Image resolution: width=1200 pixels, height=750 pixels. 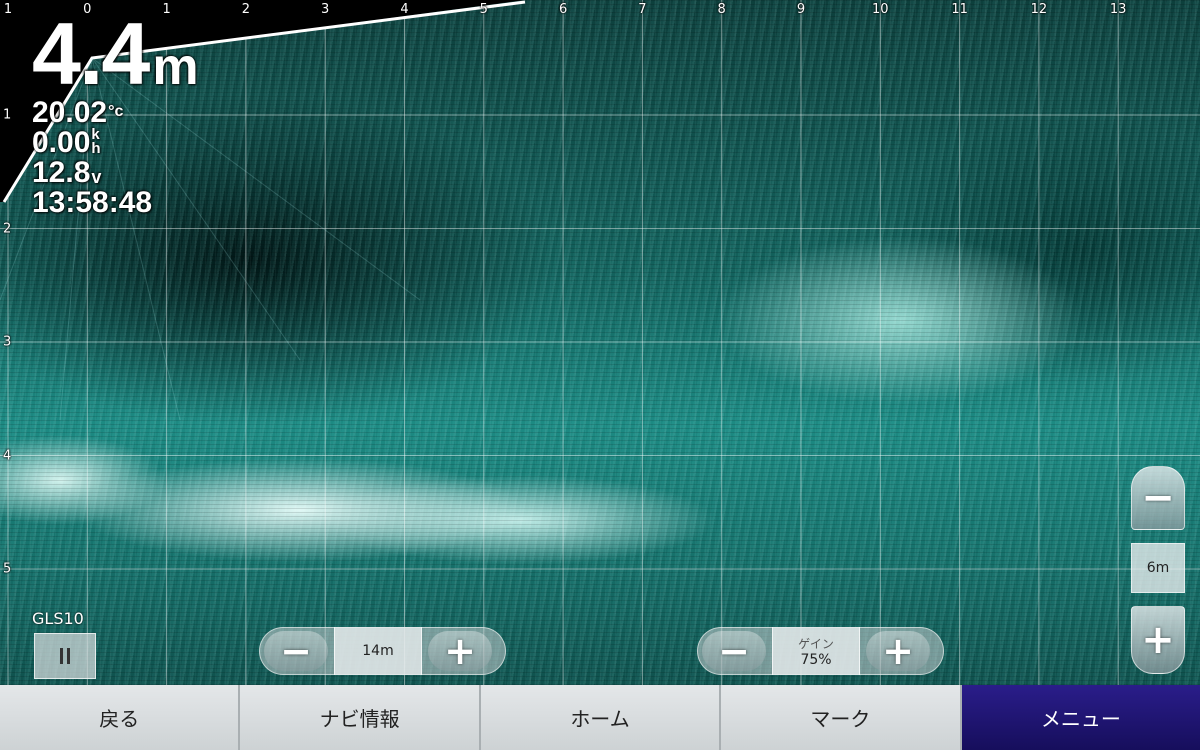 I want to click on top-scale-label: 12, so click(x=1039, y=9).